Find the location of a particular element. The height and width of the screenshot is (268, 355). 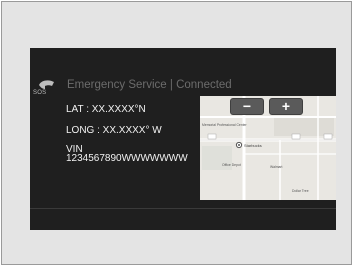

latitude-readout: LAT : XX.XXXX°N is located at coordinates (106, 109).